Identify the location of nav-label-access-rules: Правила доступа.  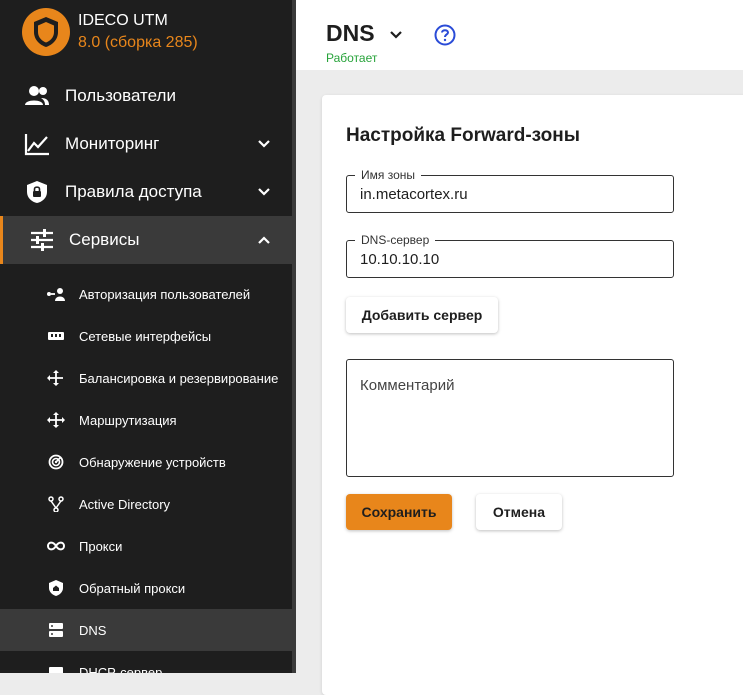
(133, 191).